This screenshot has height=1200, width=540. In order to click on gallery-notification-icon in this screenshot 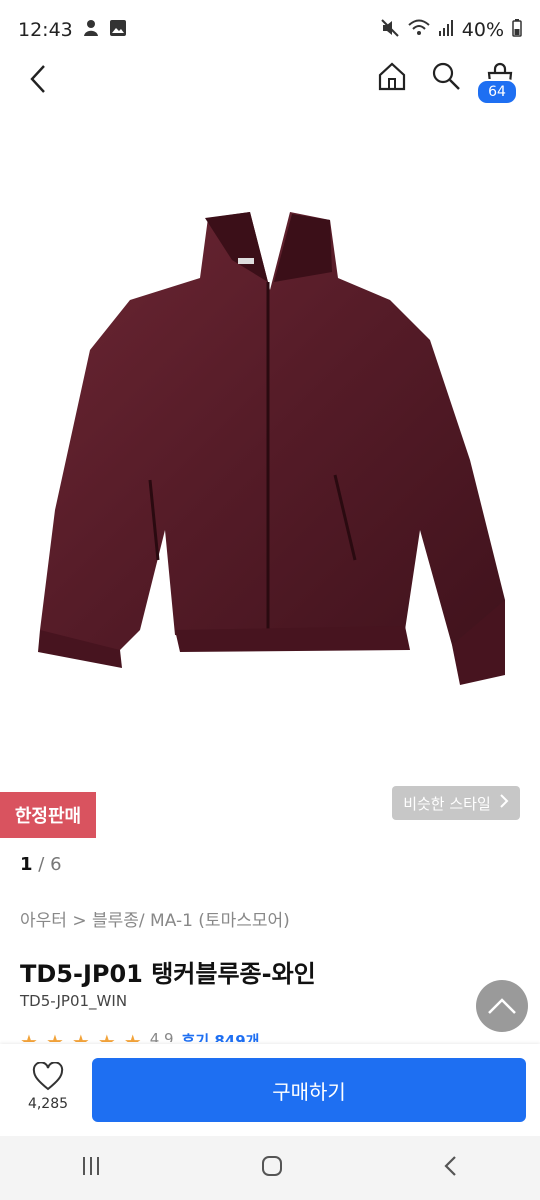, I will do `click(118, 30)`.